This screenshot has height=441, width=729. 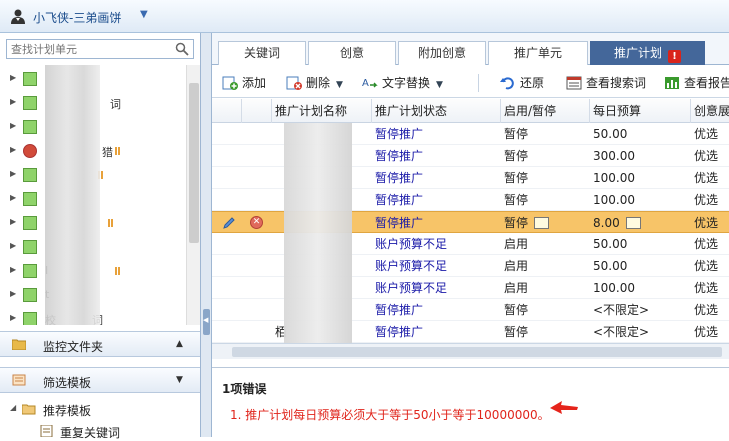 I want to click on collapse-arrow-icon: ▲, so click(x=179, y=344).